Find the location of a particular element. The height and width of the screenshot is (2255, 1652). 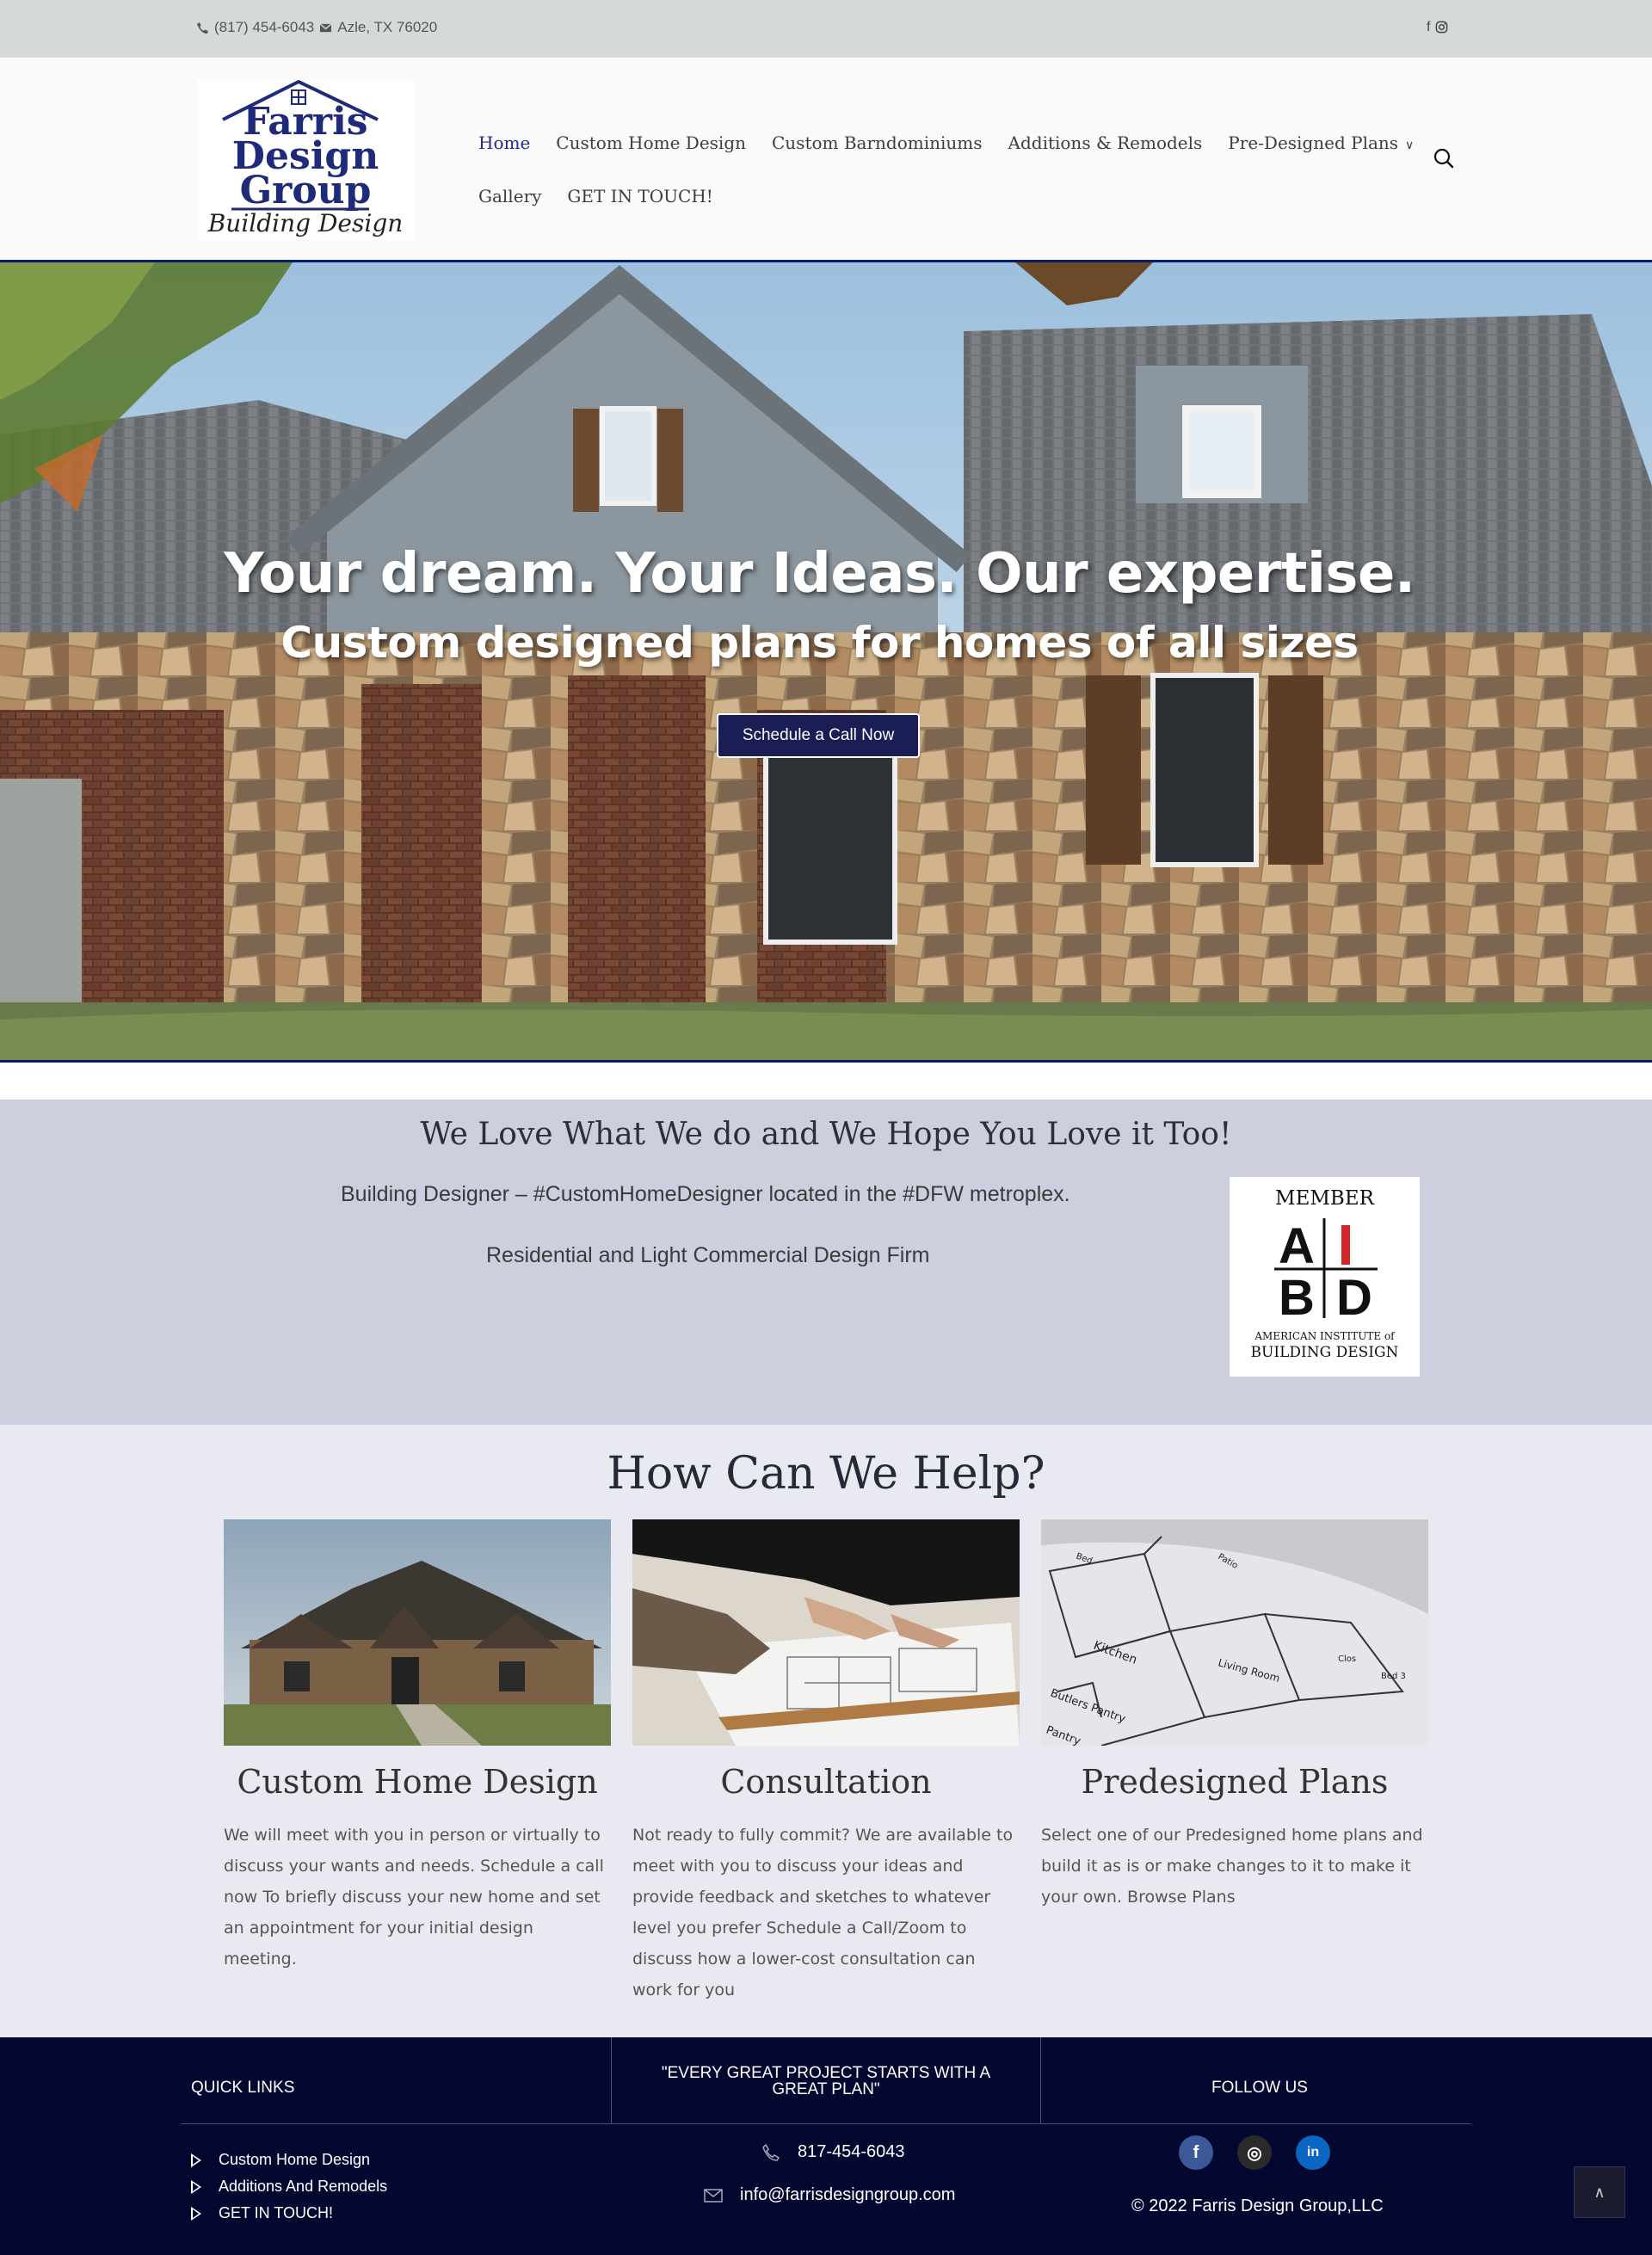

scroll-to-top-button: ∧ is located at coordinates (1599, 2192).